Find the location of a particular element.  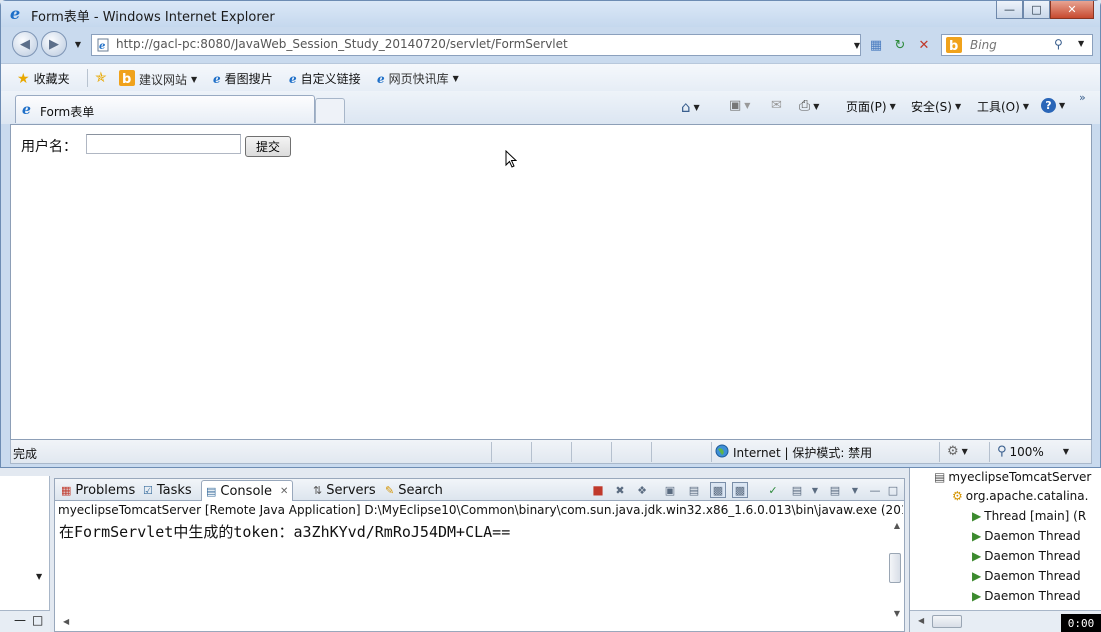

tools-menu: 工具(O) ▼ is located at coordinates (1003, 106).